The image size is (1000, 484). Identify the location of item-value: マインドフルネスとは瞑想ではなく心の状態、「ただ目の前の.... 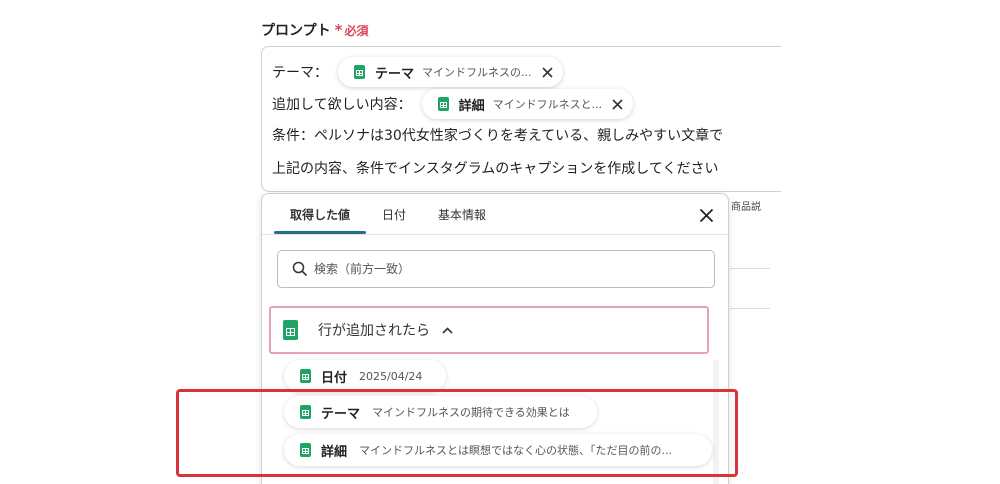
(516, 450).